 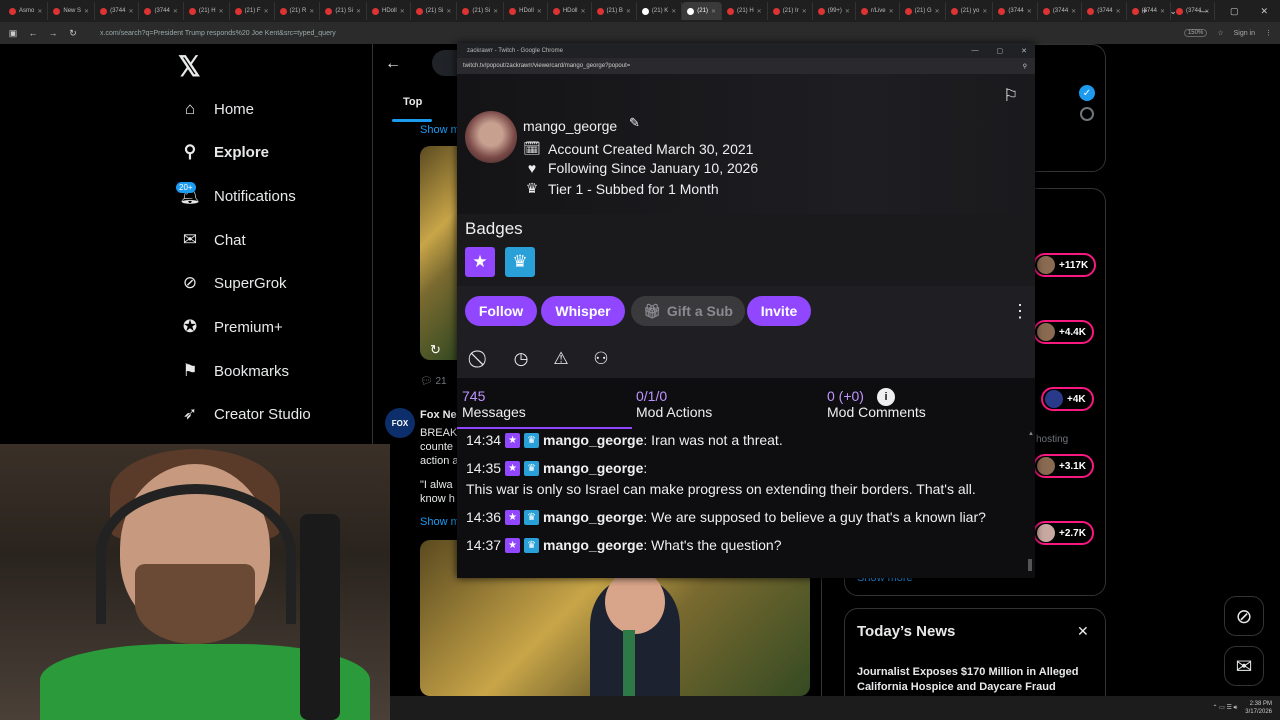 What do you see at coordinates (440, 130) in the screenshot?
I see `show-more-link: Show m` at bounding box center [440, 130].